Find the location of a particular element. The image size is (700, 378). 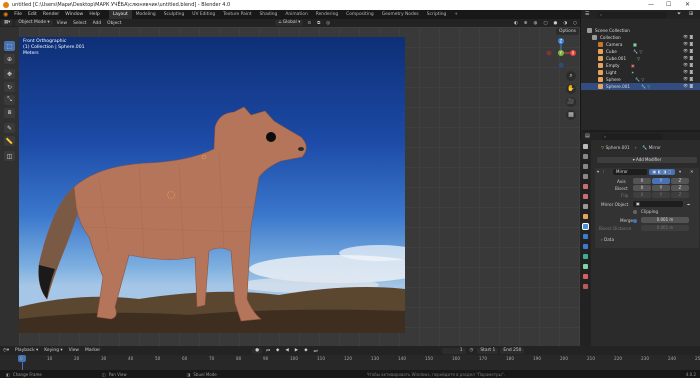

new-collection-icon: ⊞ is located at coordinates (691, 14).